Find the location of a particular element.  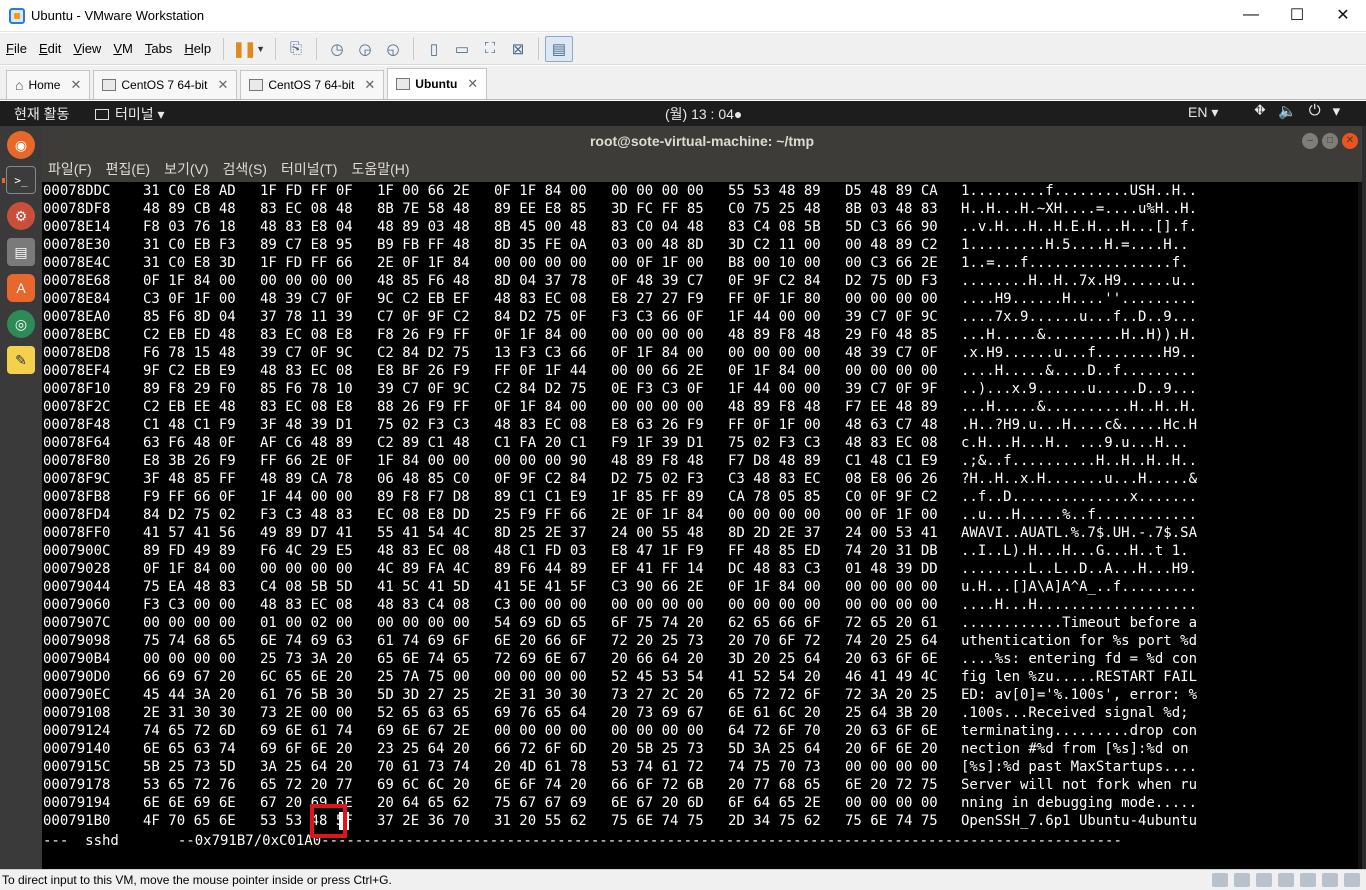

hex-byte-group: 8D 04 37 78 is located at coordinates (540, 281).